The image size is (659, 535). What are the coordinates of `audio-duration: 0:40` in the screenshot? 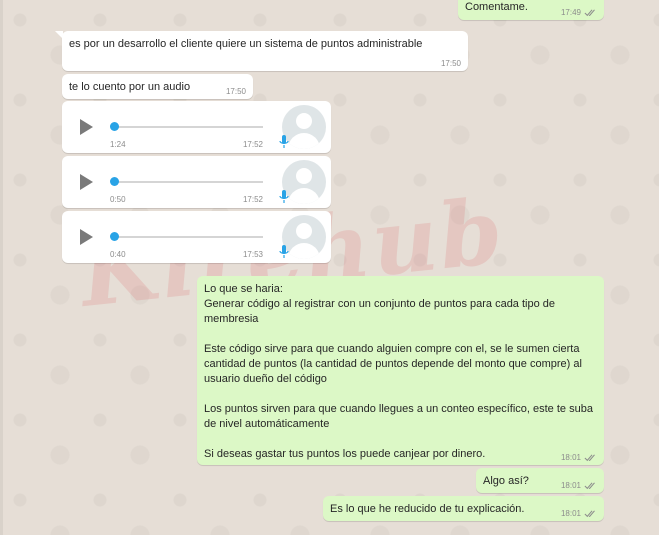 It's located at (118, 254).